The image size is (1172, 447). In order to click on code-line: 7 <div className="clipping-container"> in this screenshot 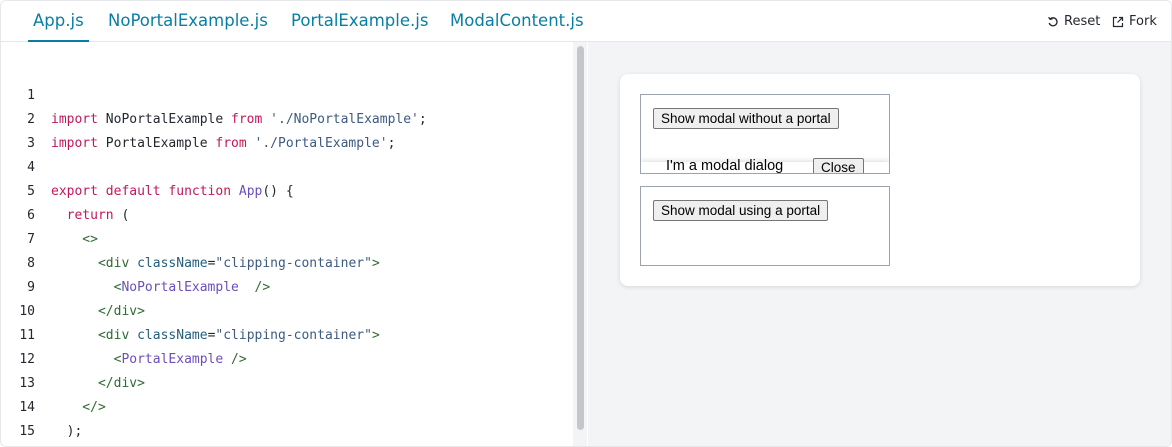, I will do `click(286, 237)`.